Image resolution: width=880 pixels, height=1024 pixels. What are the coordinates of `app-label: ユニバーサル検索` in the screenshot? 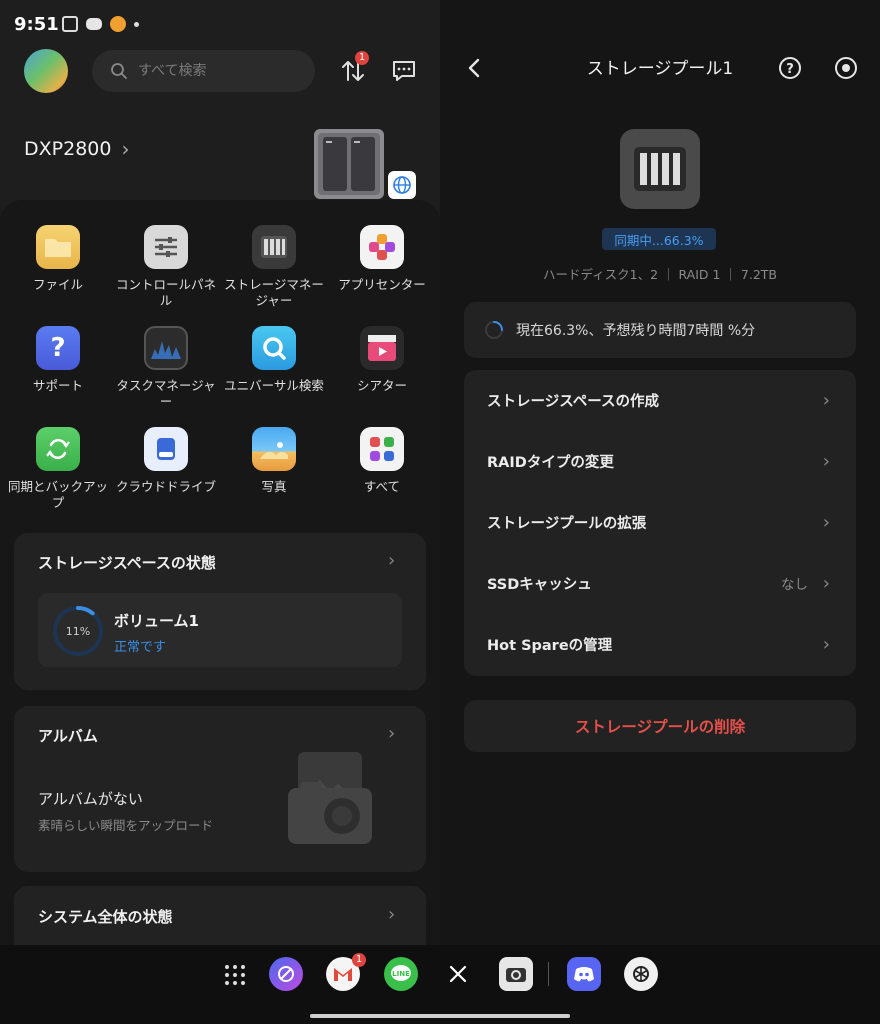 It's located at (274, 385).